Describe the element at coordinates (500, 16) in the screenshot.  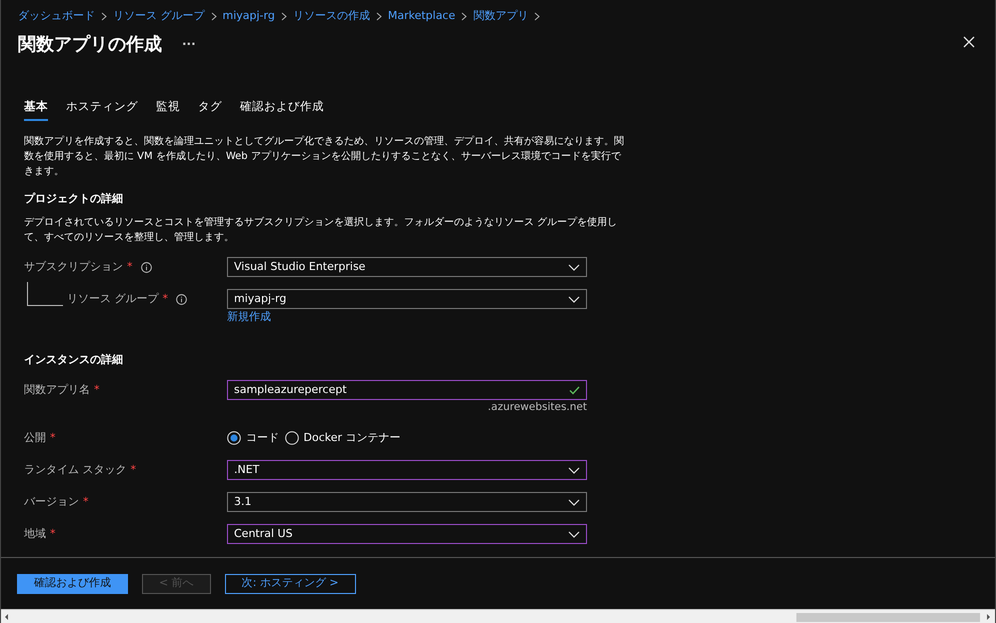
I see `breadcrumb-link: 関数アプリ` at that location.